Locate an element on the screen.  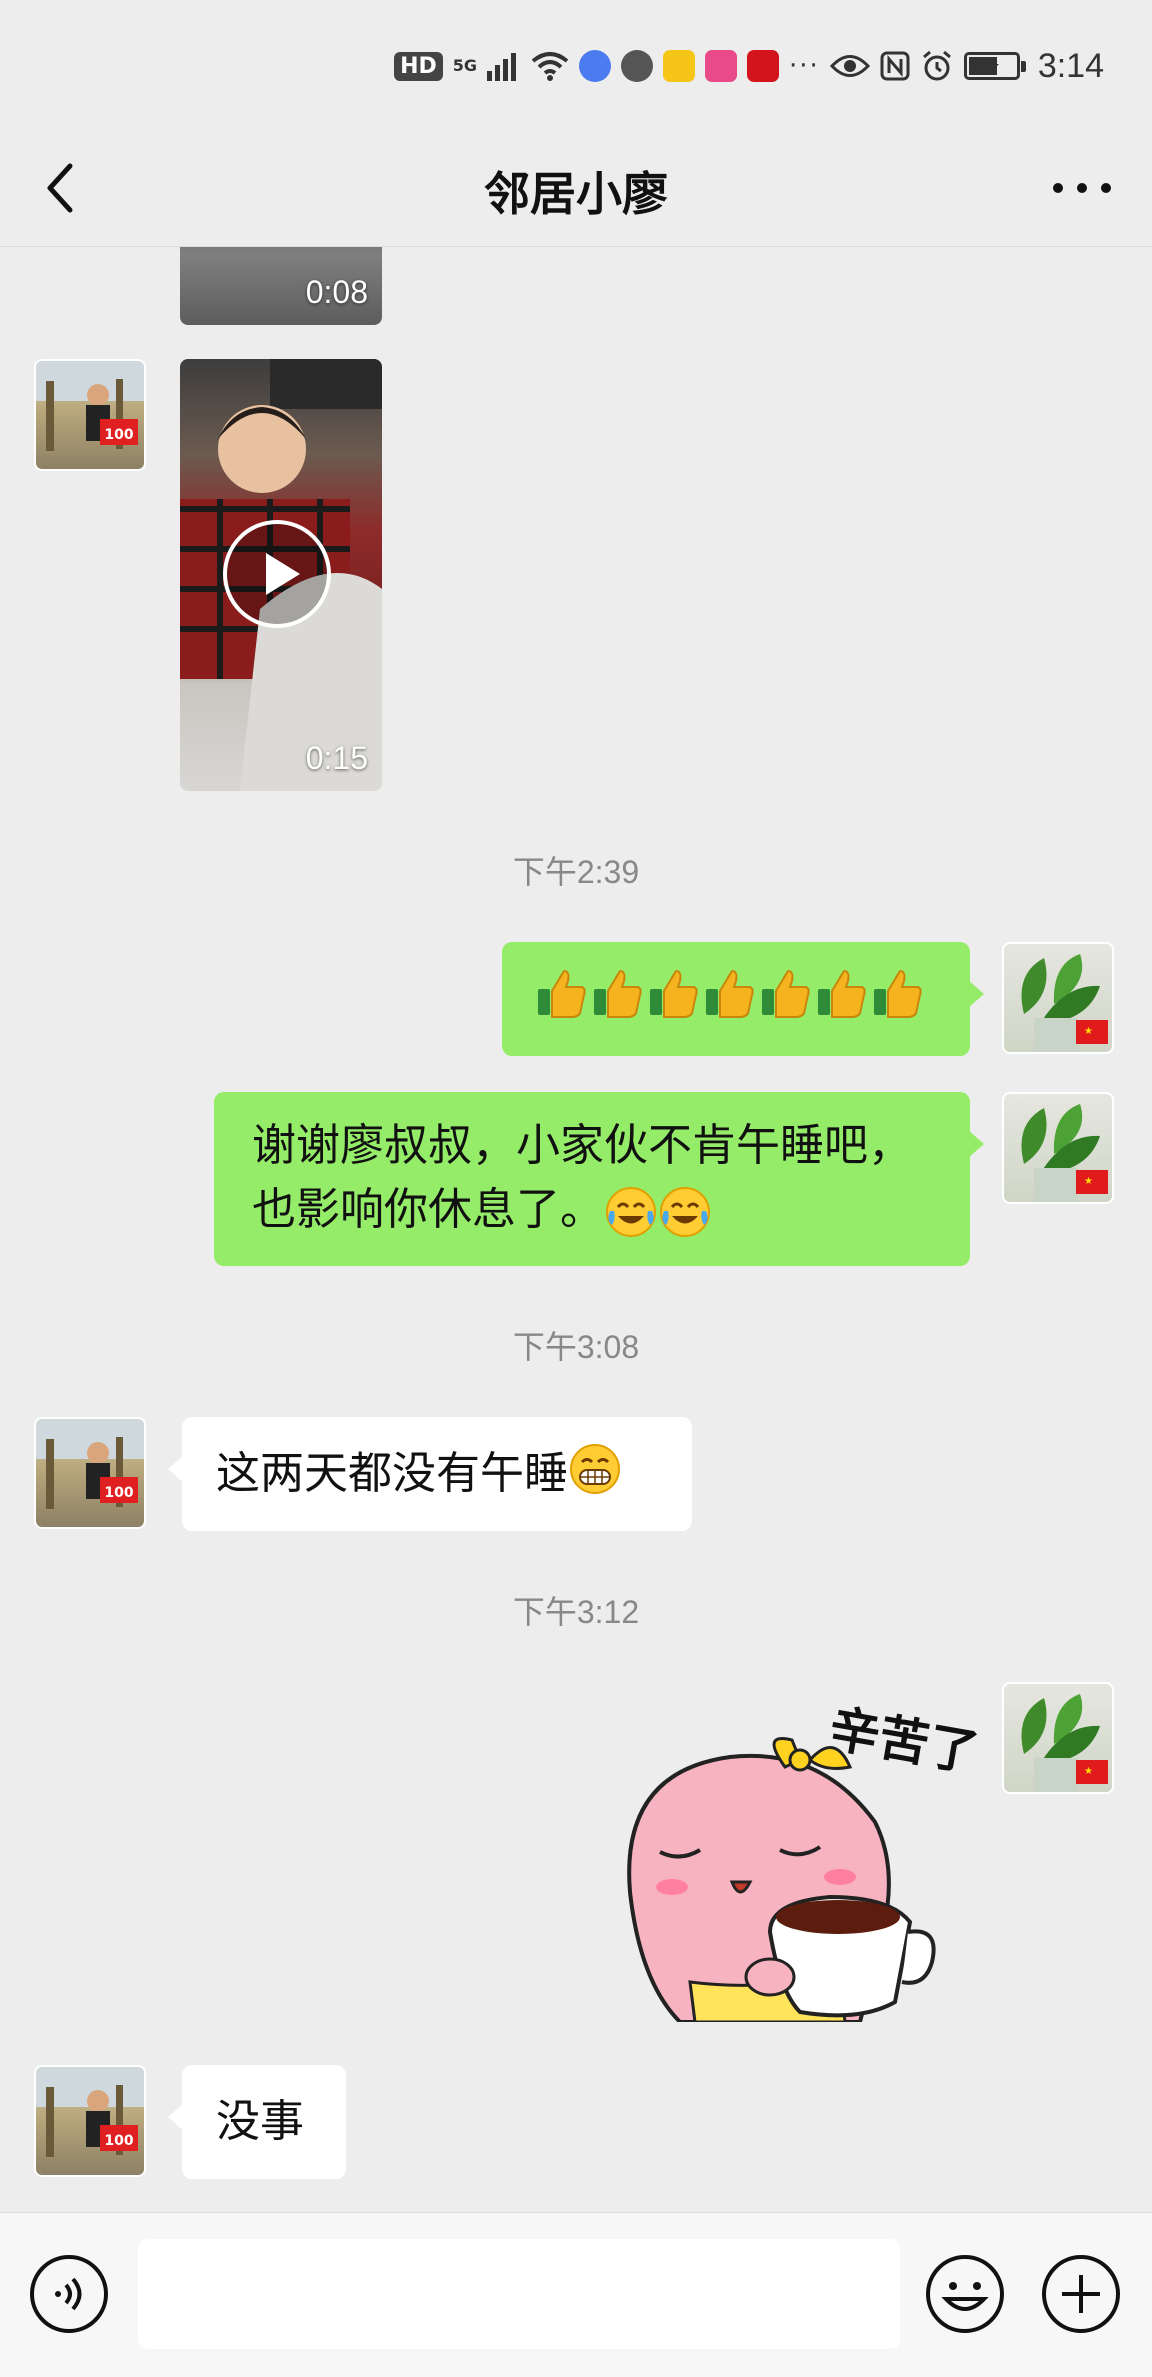
study-app-icon is located at coordinates (763, 66).